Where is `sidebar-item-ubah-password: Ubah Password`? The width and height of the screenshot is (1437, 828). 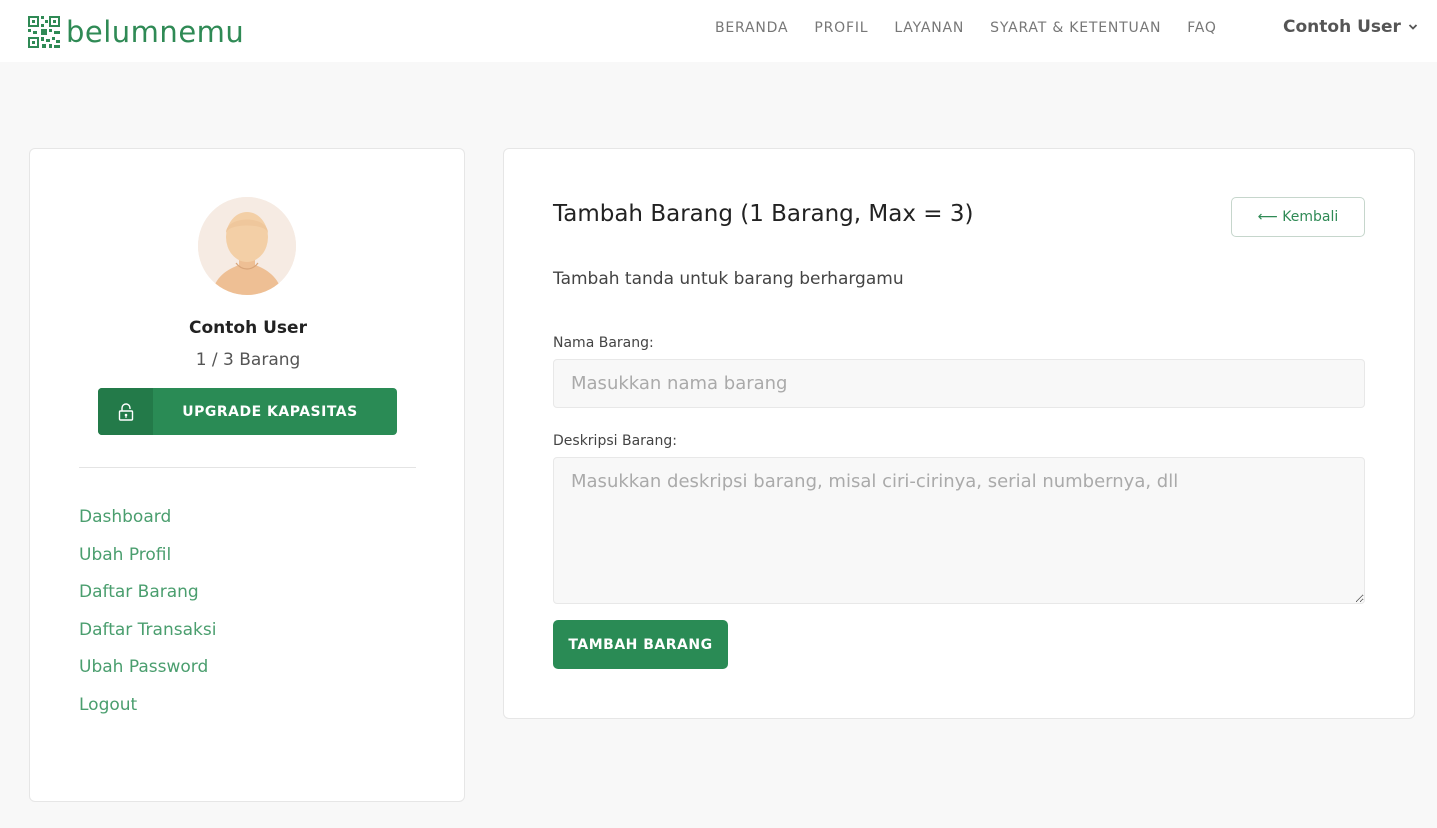
sidebar-item-ubah-password: Ubah Password is located at coordinates (147, 674).